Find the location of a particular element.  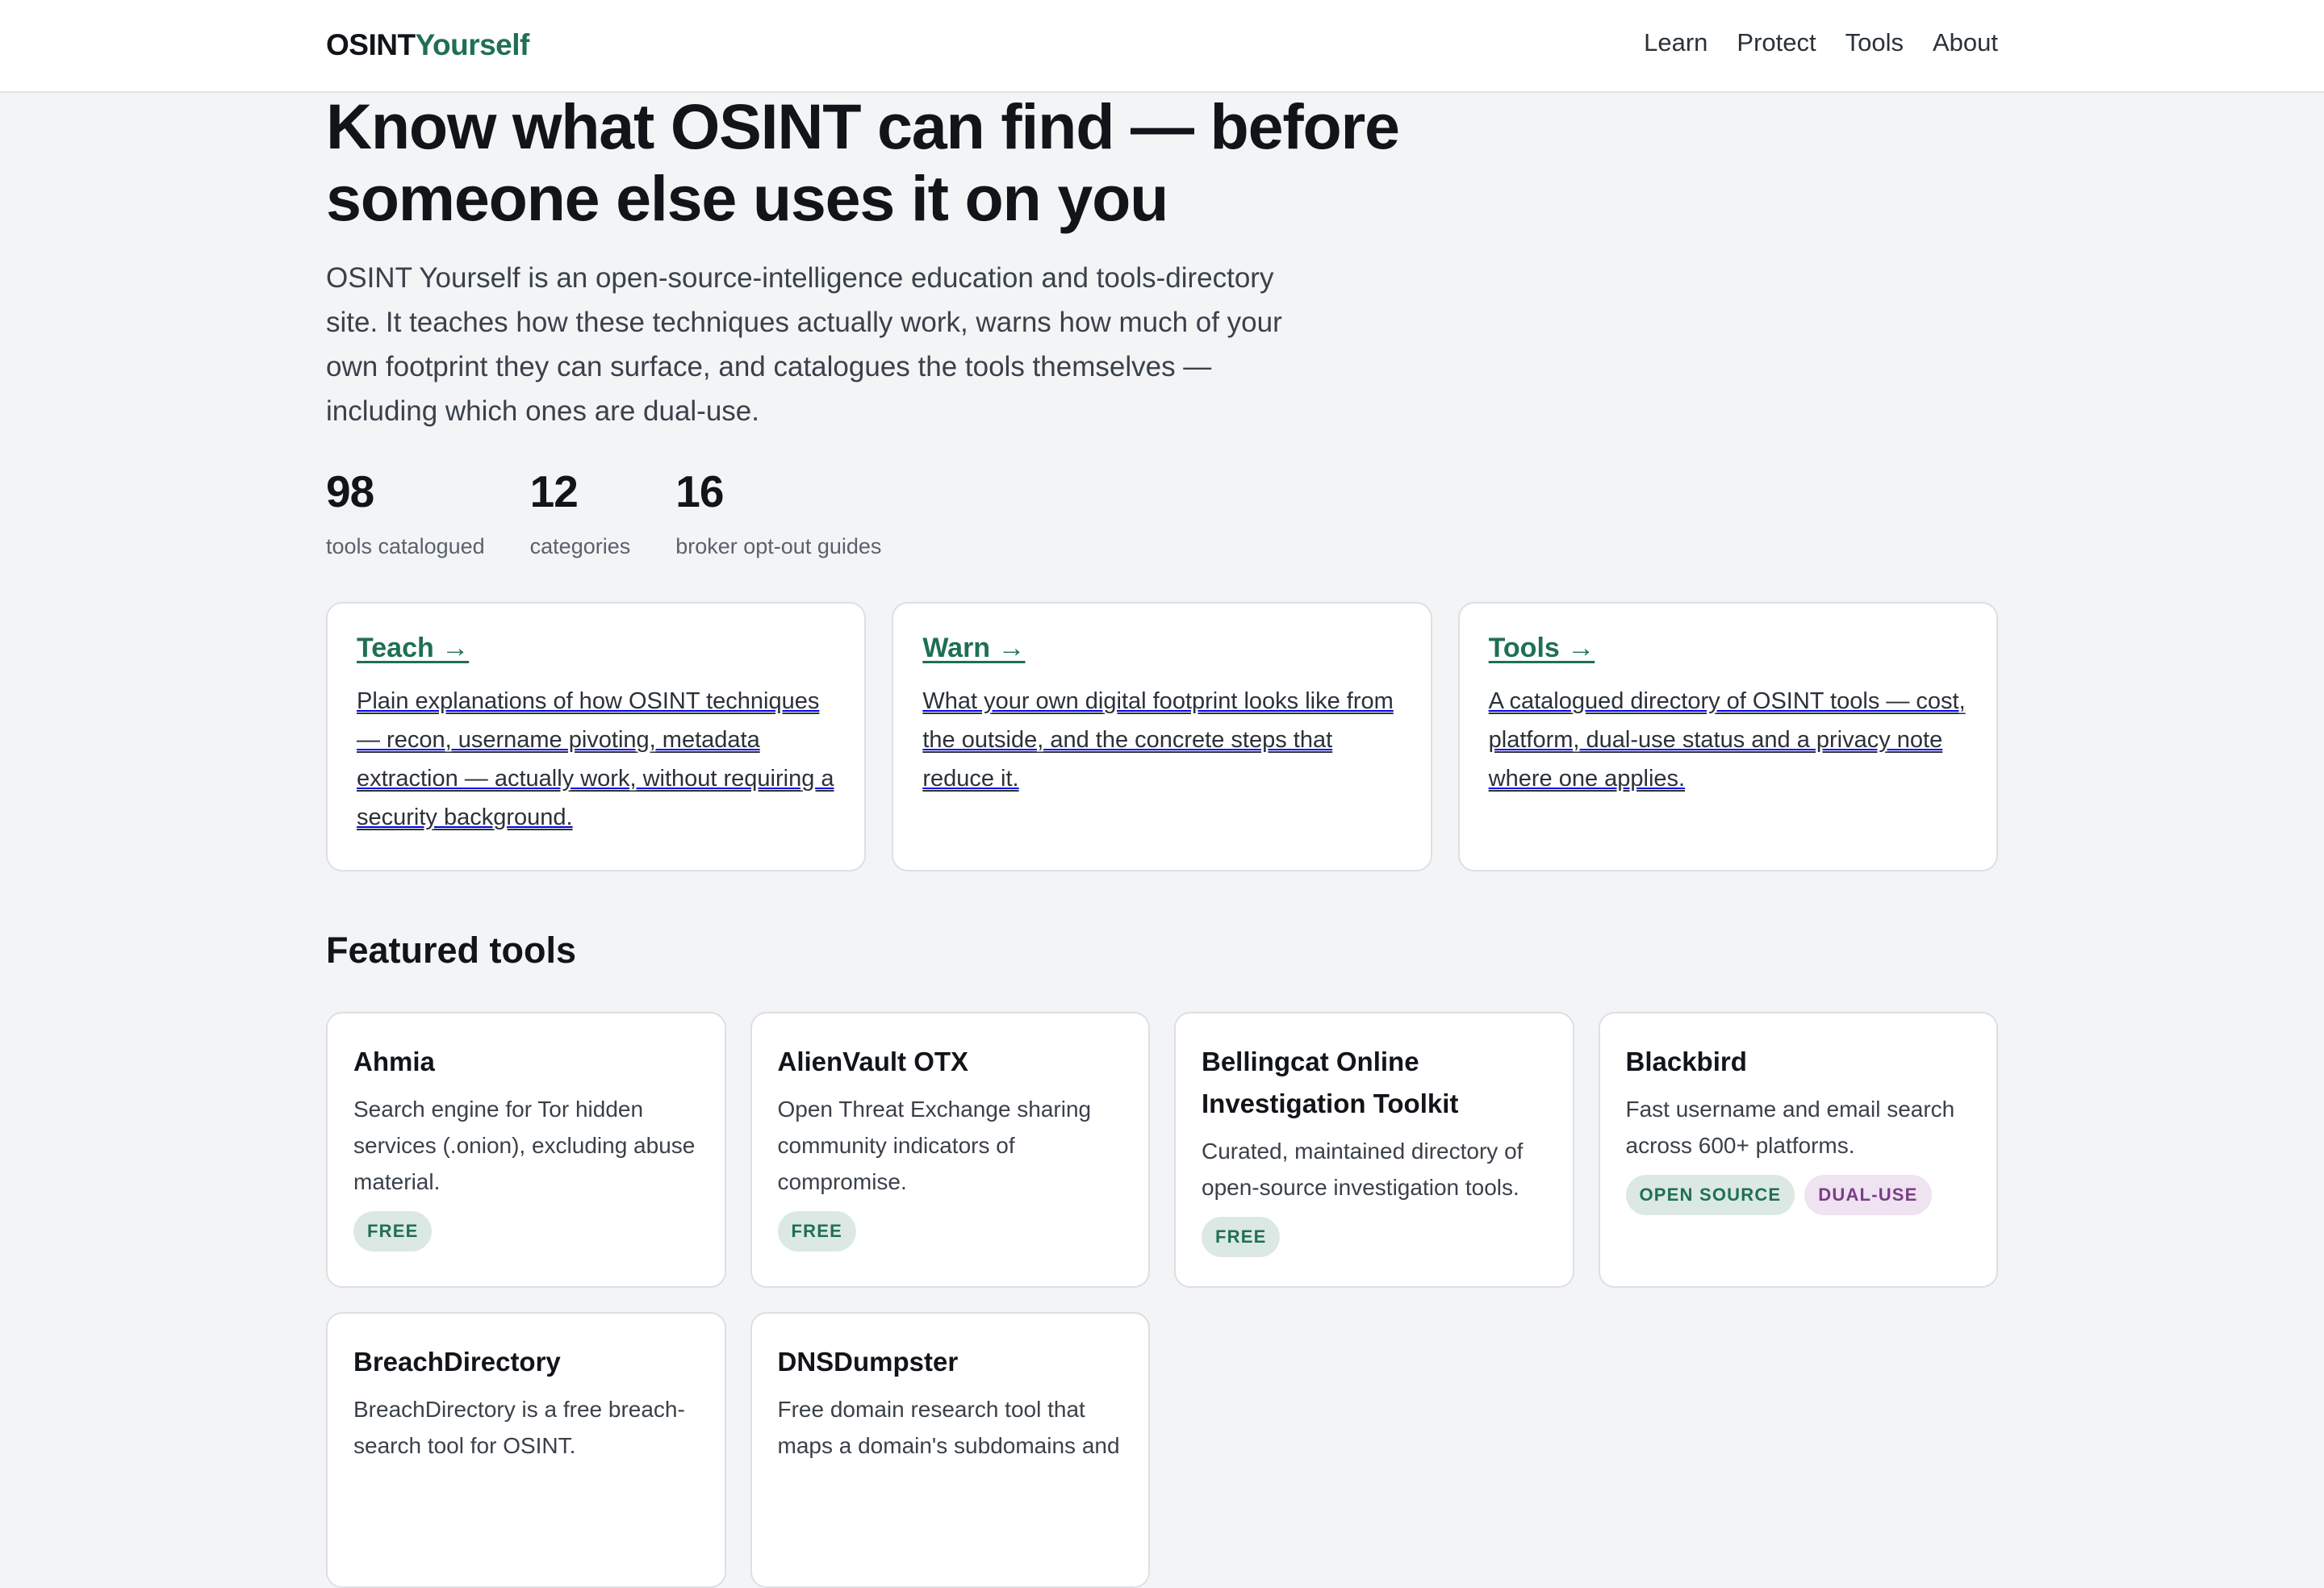

stat-label: tools catalogued is located at coordinates (405, 546).